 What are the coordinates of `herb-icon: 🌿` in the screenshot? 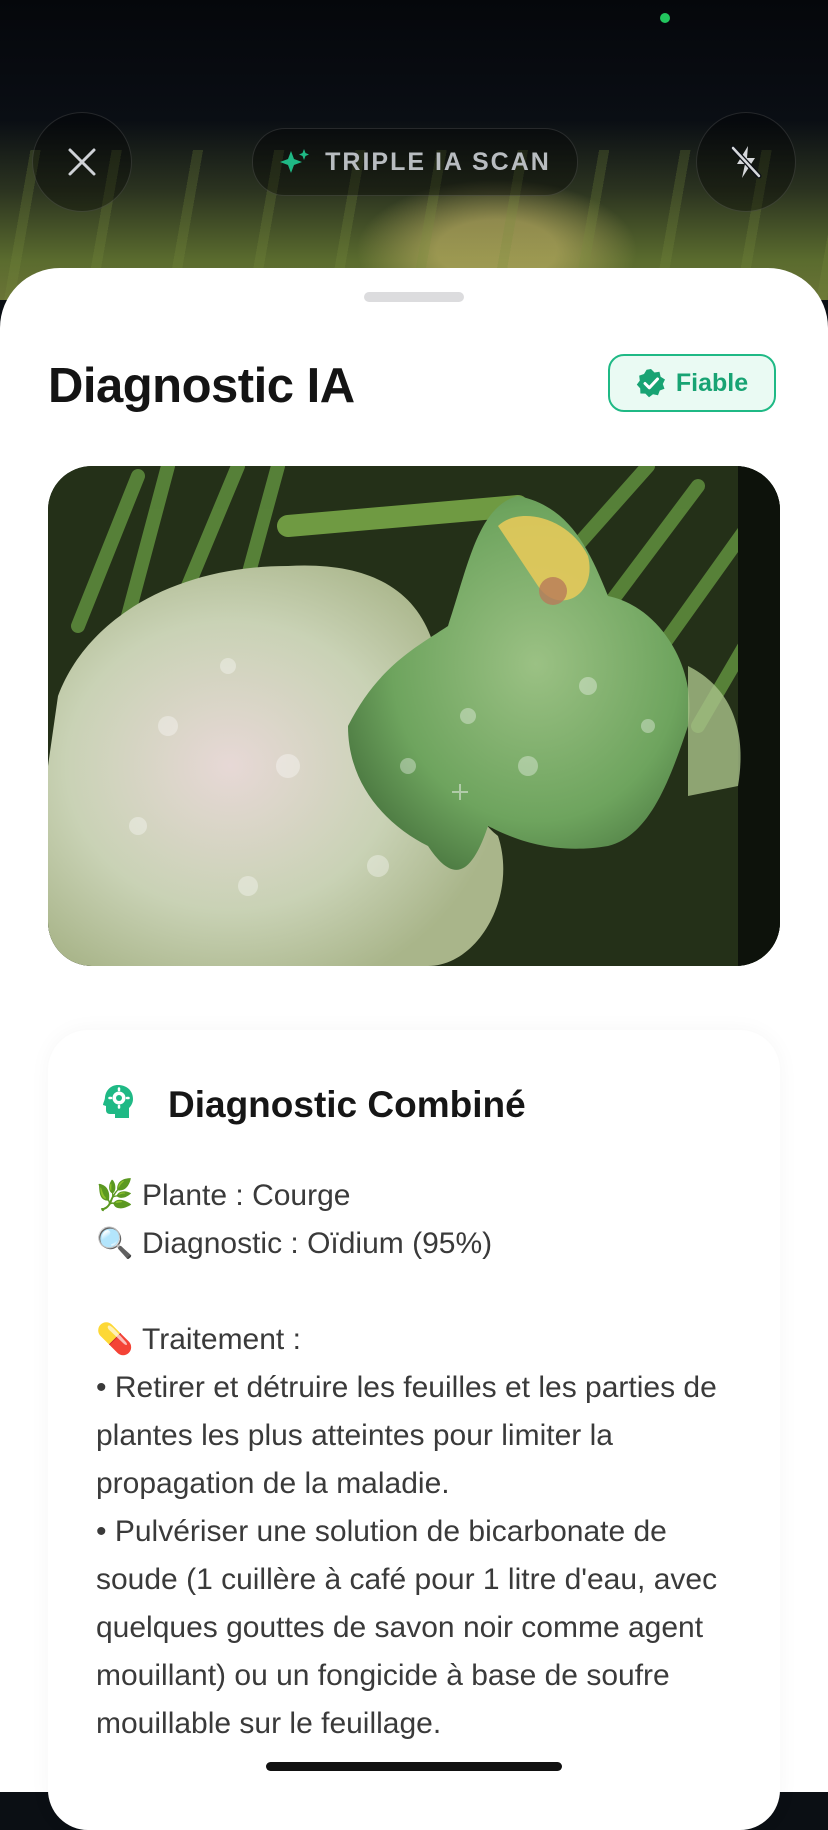 It's located at (115, 1195).